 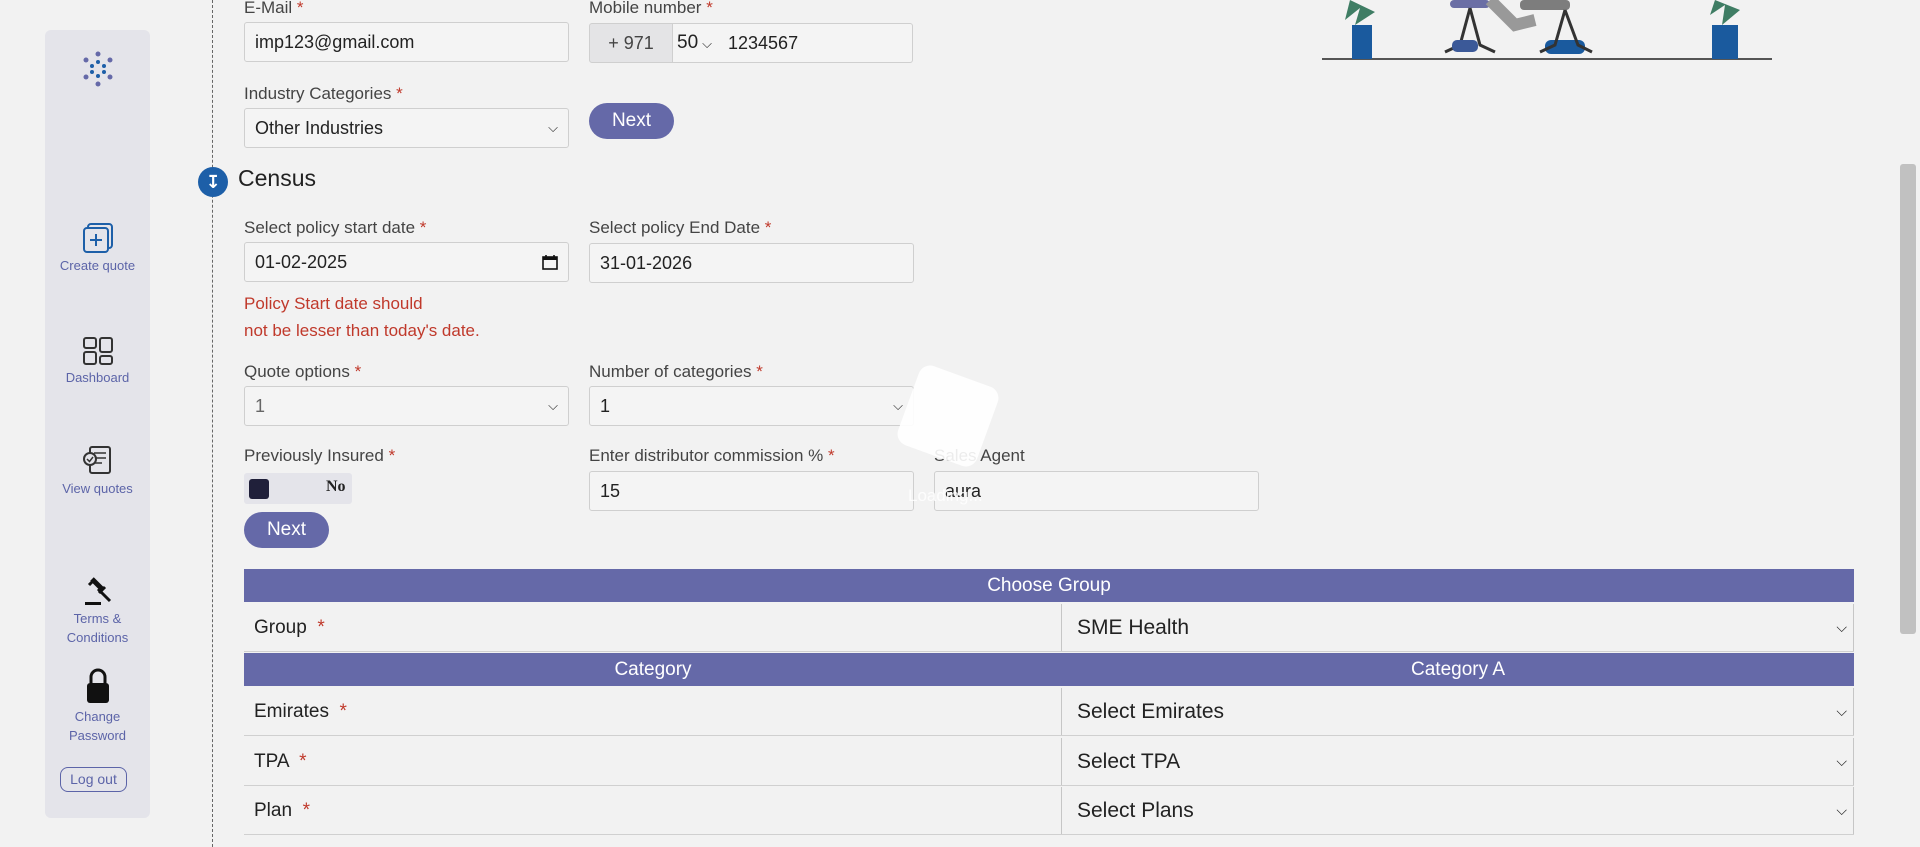 I want to click on country-code: + 971, so click(x=631, y=43).